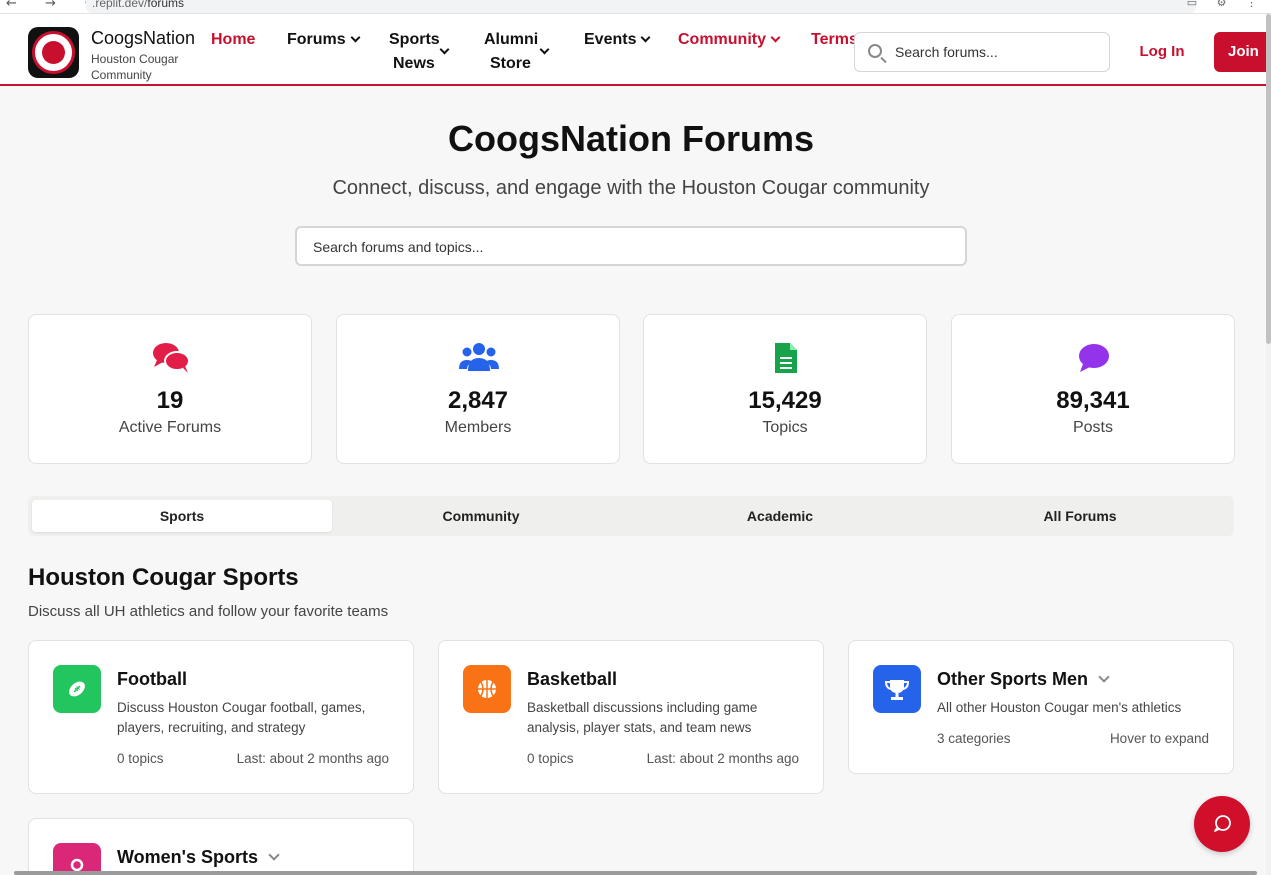 The width and height of the screenshot is (1271, 875). Describe the element at coordinates (135, 67) in the screenshot. I see `brand-subtitle: Houston Cougar Community` at that location.